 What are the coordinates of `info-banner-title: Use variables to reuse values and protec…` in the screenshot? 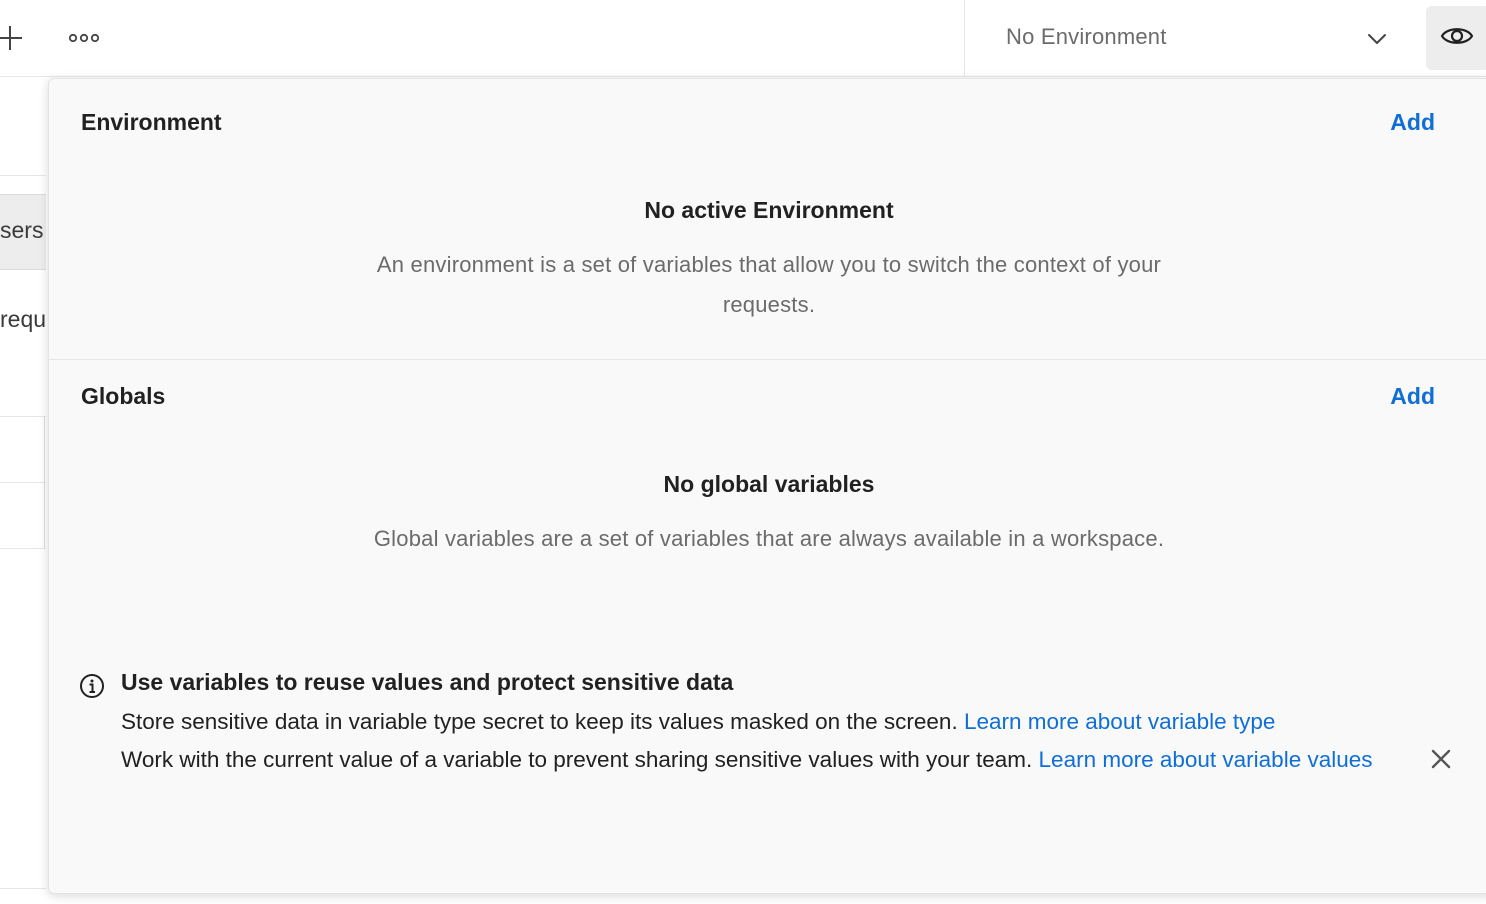 It's located at (427, 682).